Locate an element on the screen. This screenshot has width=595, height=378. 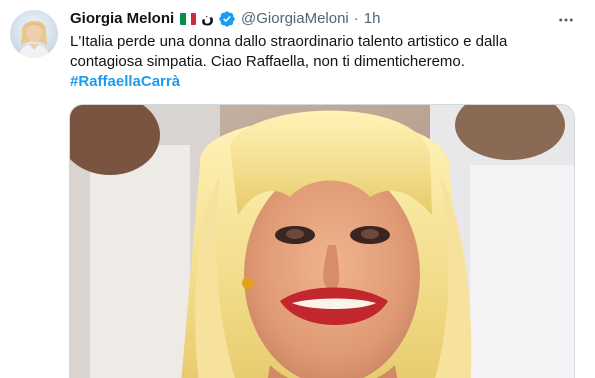
more-options-button is located at coordinates (566, 20).